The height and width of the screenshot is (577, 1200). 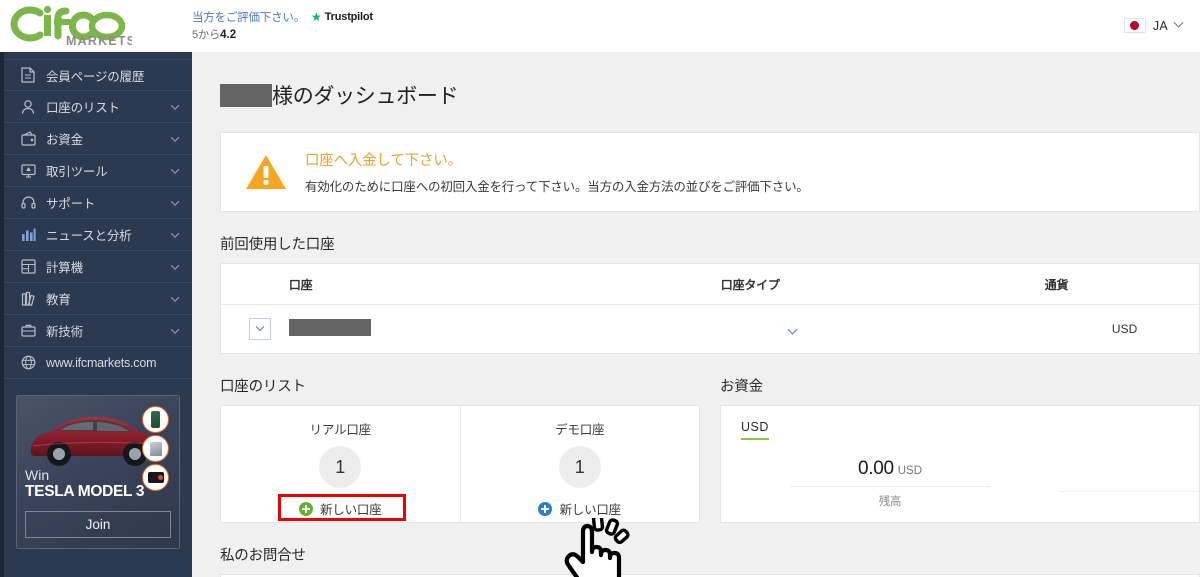 I want to click on funds-section-title: お資金, so click(x=741, y=387).